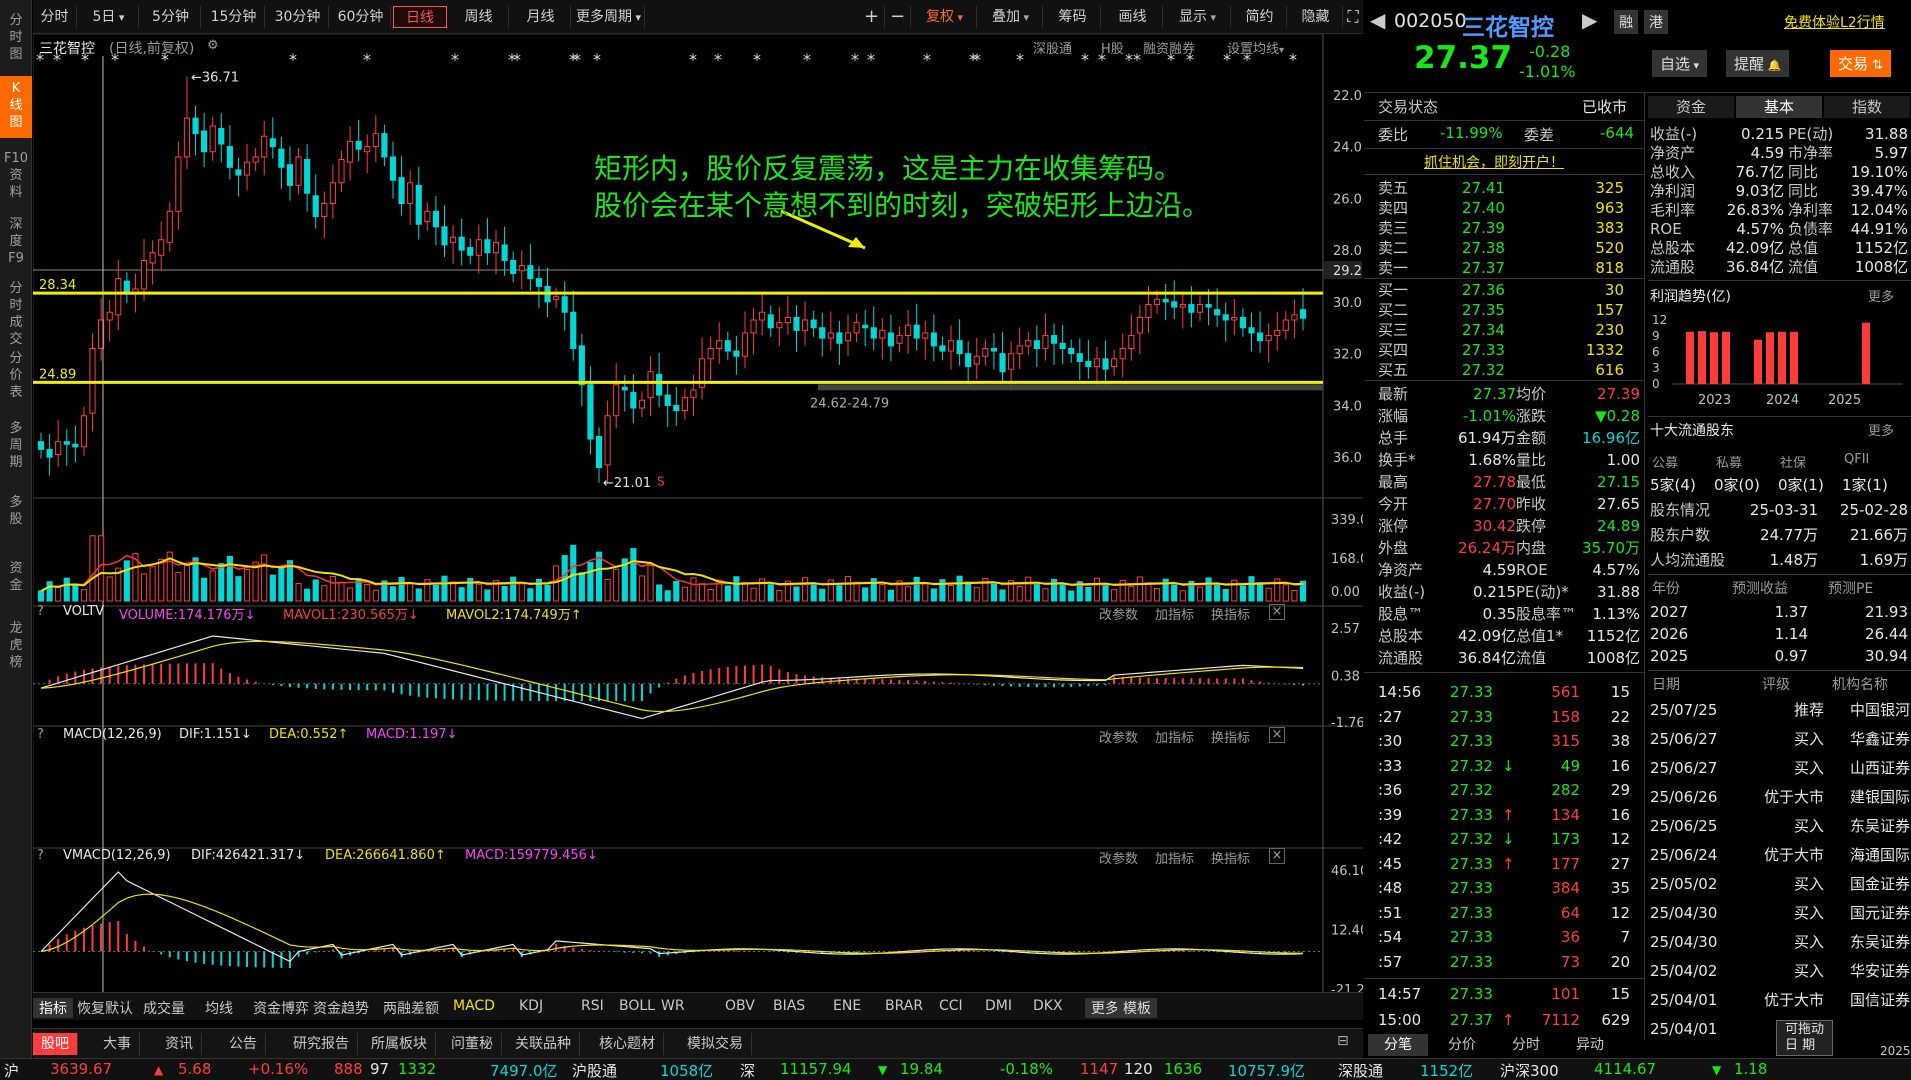 This screenshot has height=1080, width=1911. What do you see at coordinates (627, 1044) in the screenshot?
I see `bottom-tab-8: 核心题材` at bounding box center [627, 1044].